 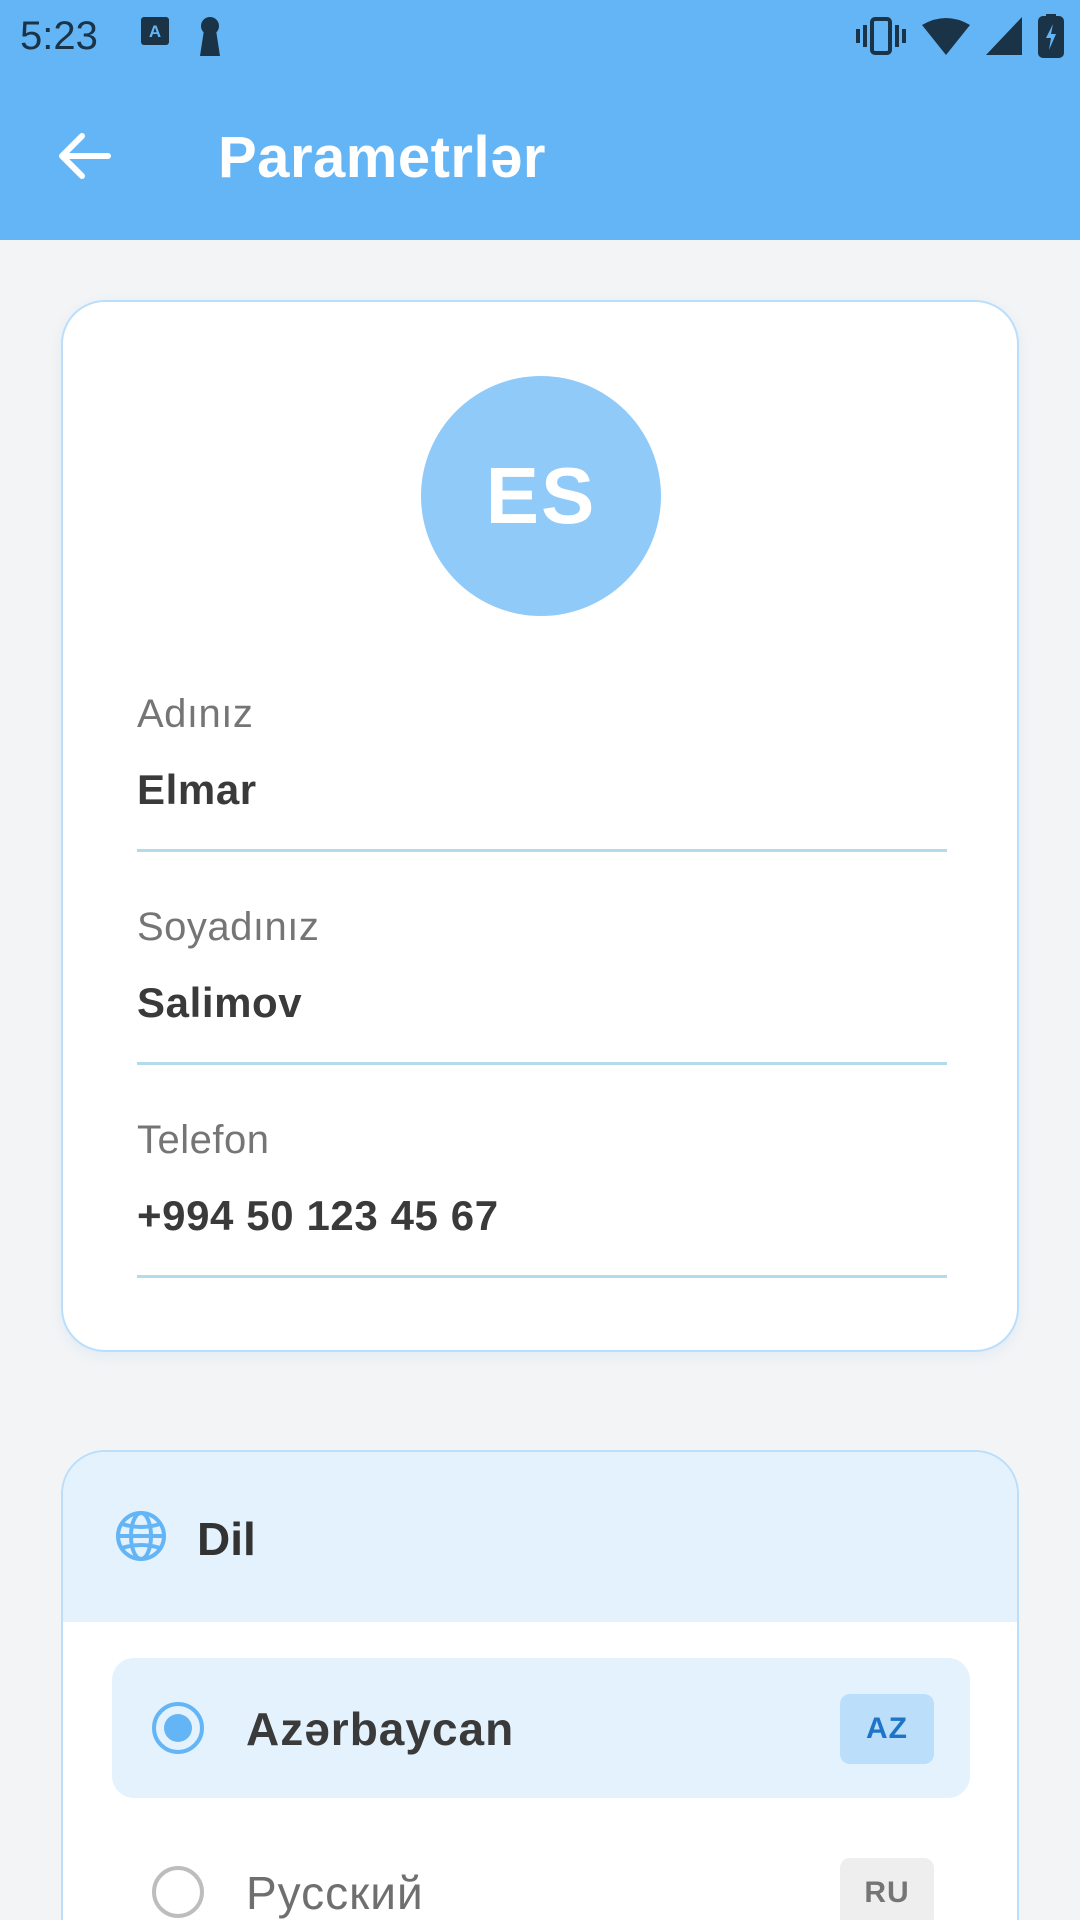 I want to click on status-right-icons, so click(x=960, y=36).